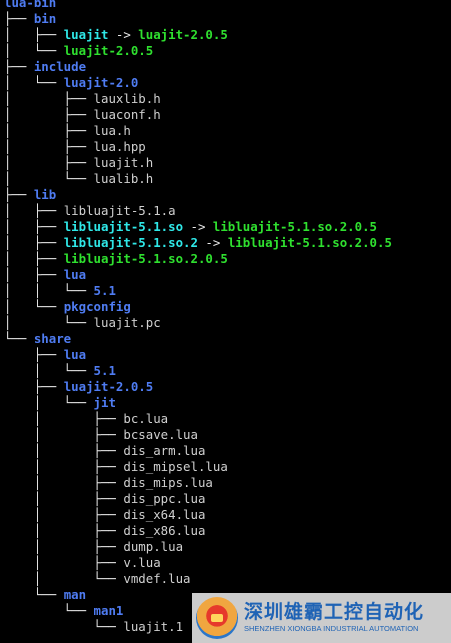 The width and height of the screenshot is (451, 643). Describe the element at coordinates (112, 130) in the screenshot. I see `file-name: lua.h` at that location.